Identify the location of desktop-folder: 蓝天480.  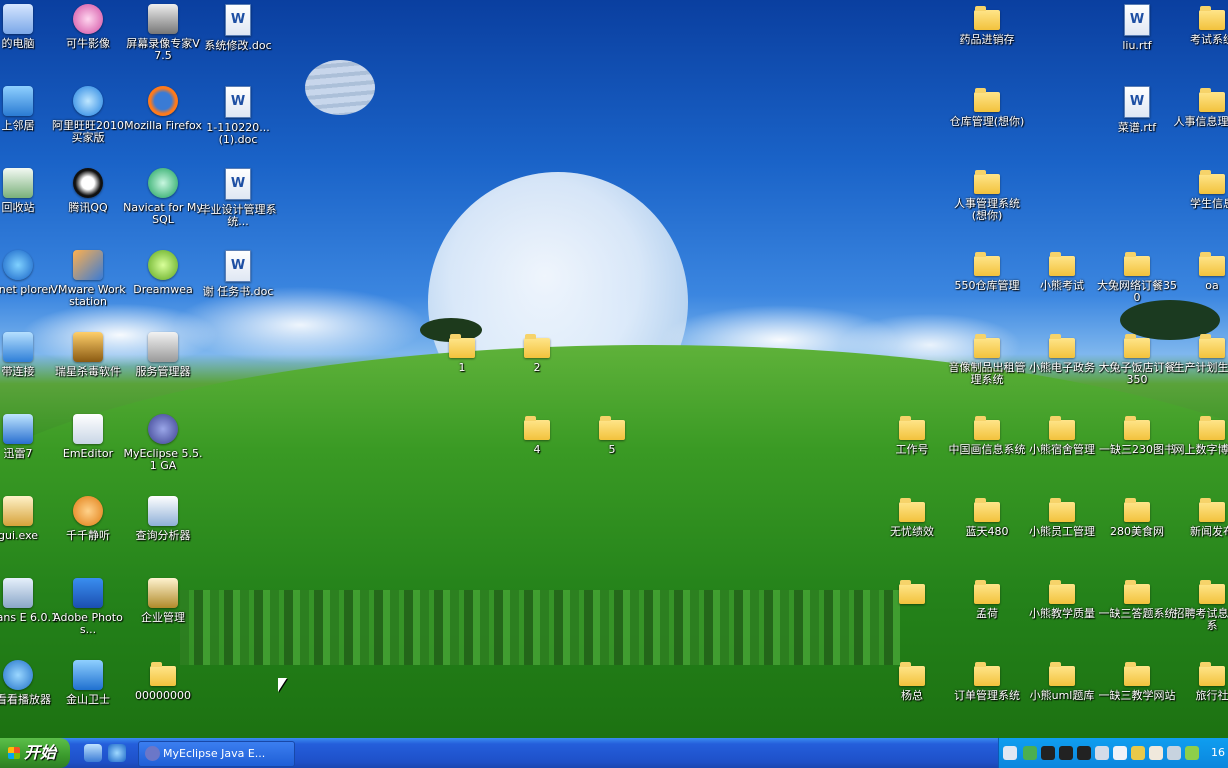
(987, 517).